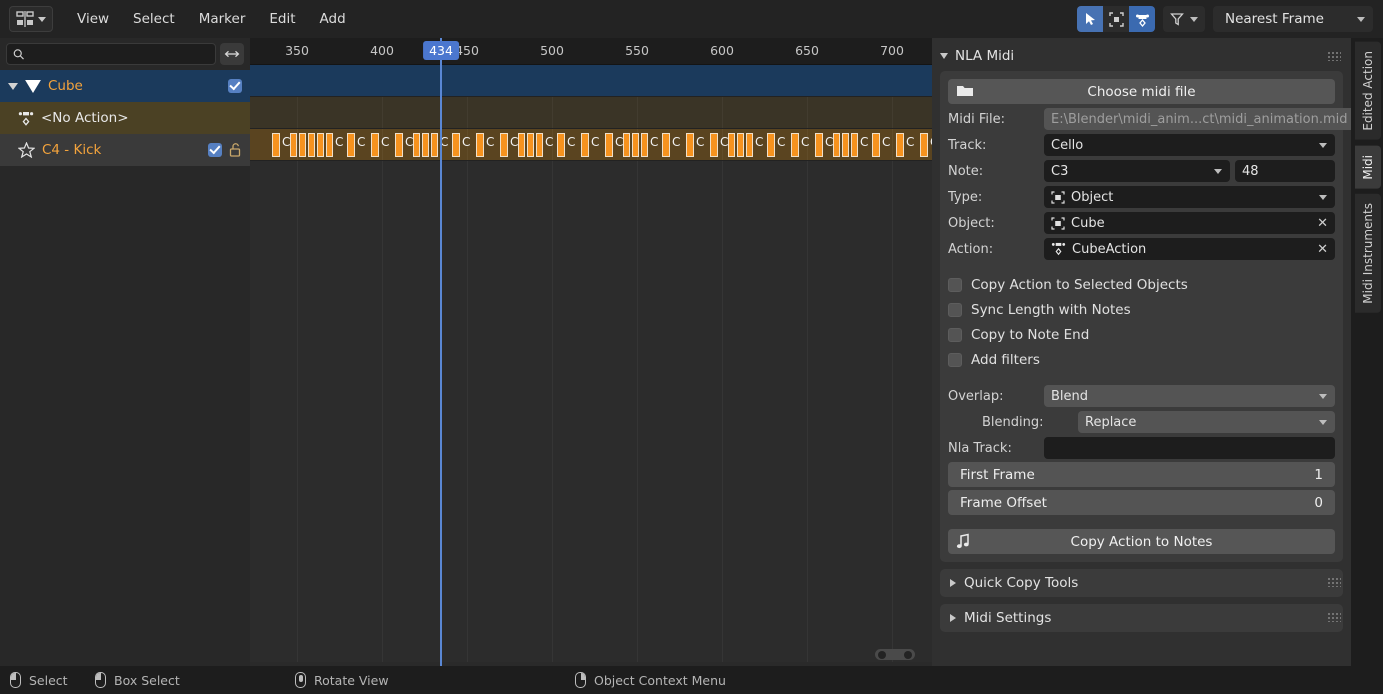  What do you see at coordinates (1285, 171) in the screenshot?
I see `note-number-field: 48` at bounding box center [1285, 171].